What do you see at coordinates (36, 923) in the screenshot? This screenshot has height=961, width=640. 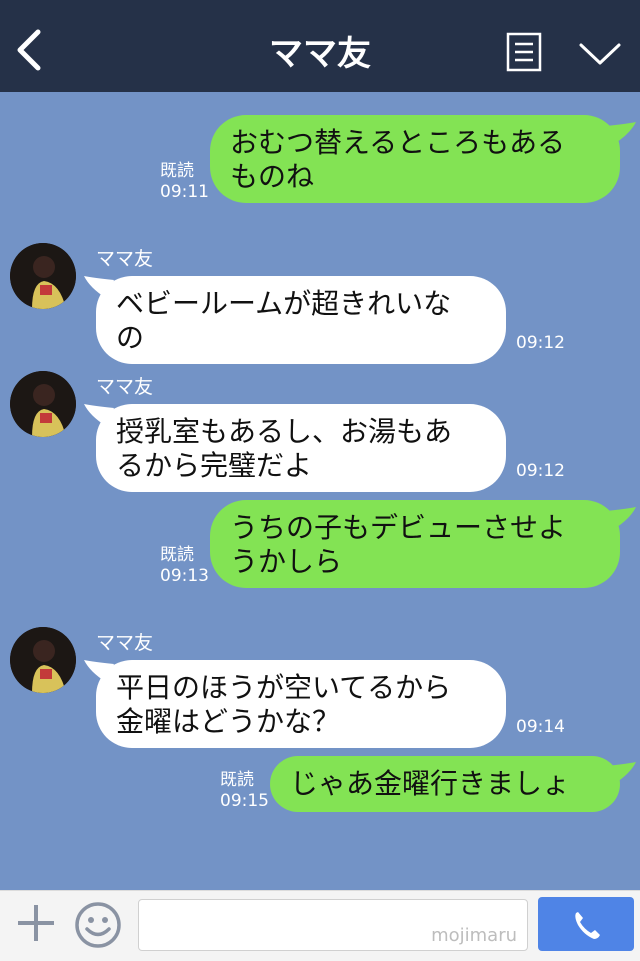 I see `plus-icon` at bounding box center [36, 923].